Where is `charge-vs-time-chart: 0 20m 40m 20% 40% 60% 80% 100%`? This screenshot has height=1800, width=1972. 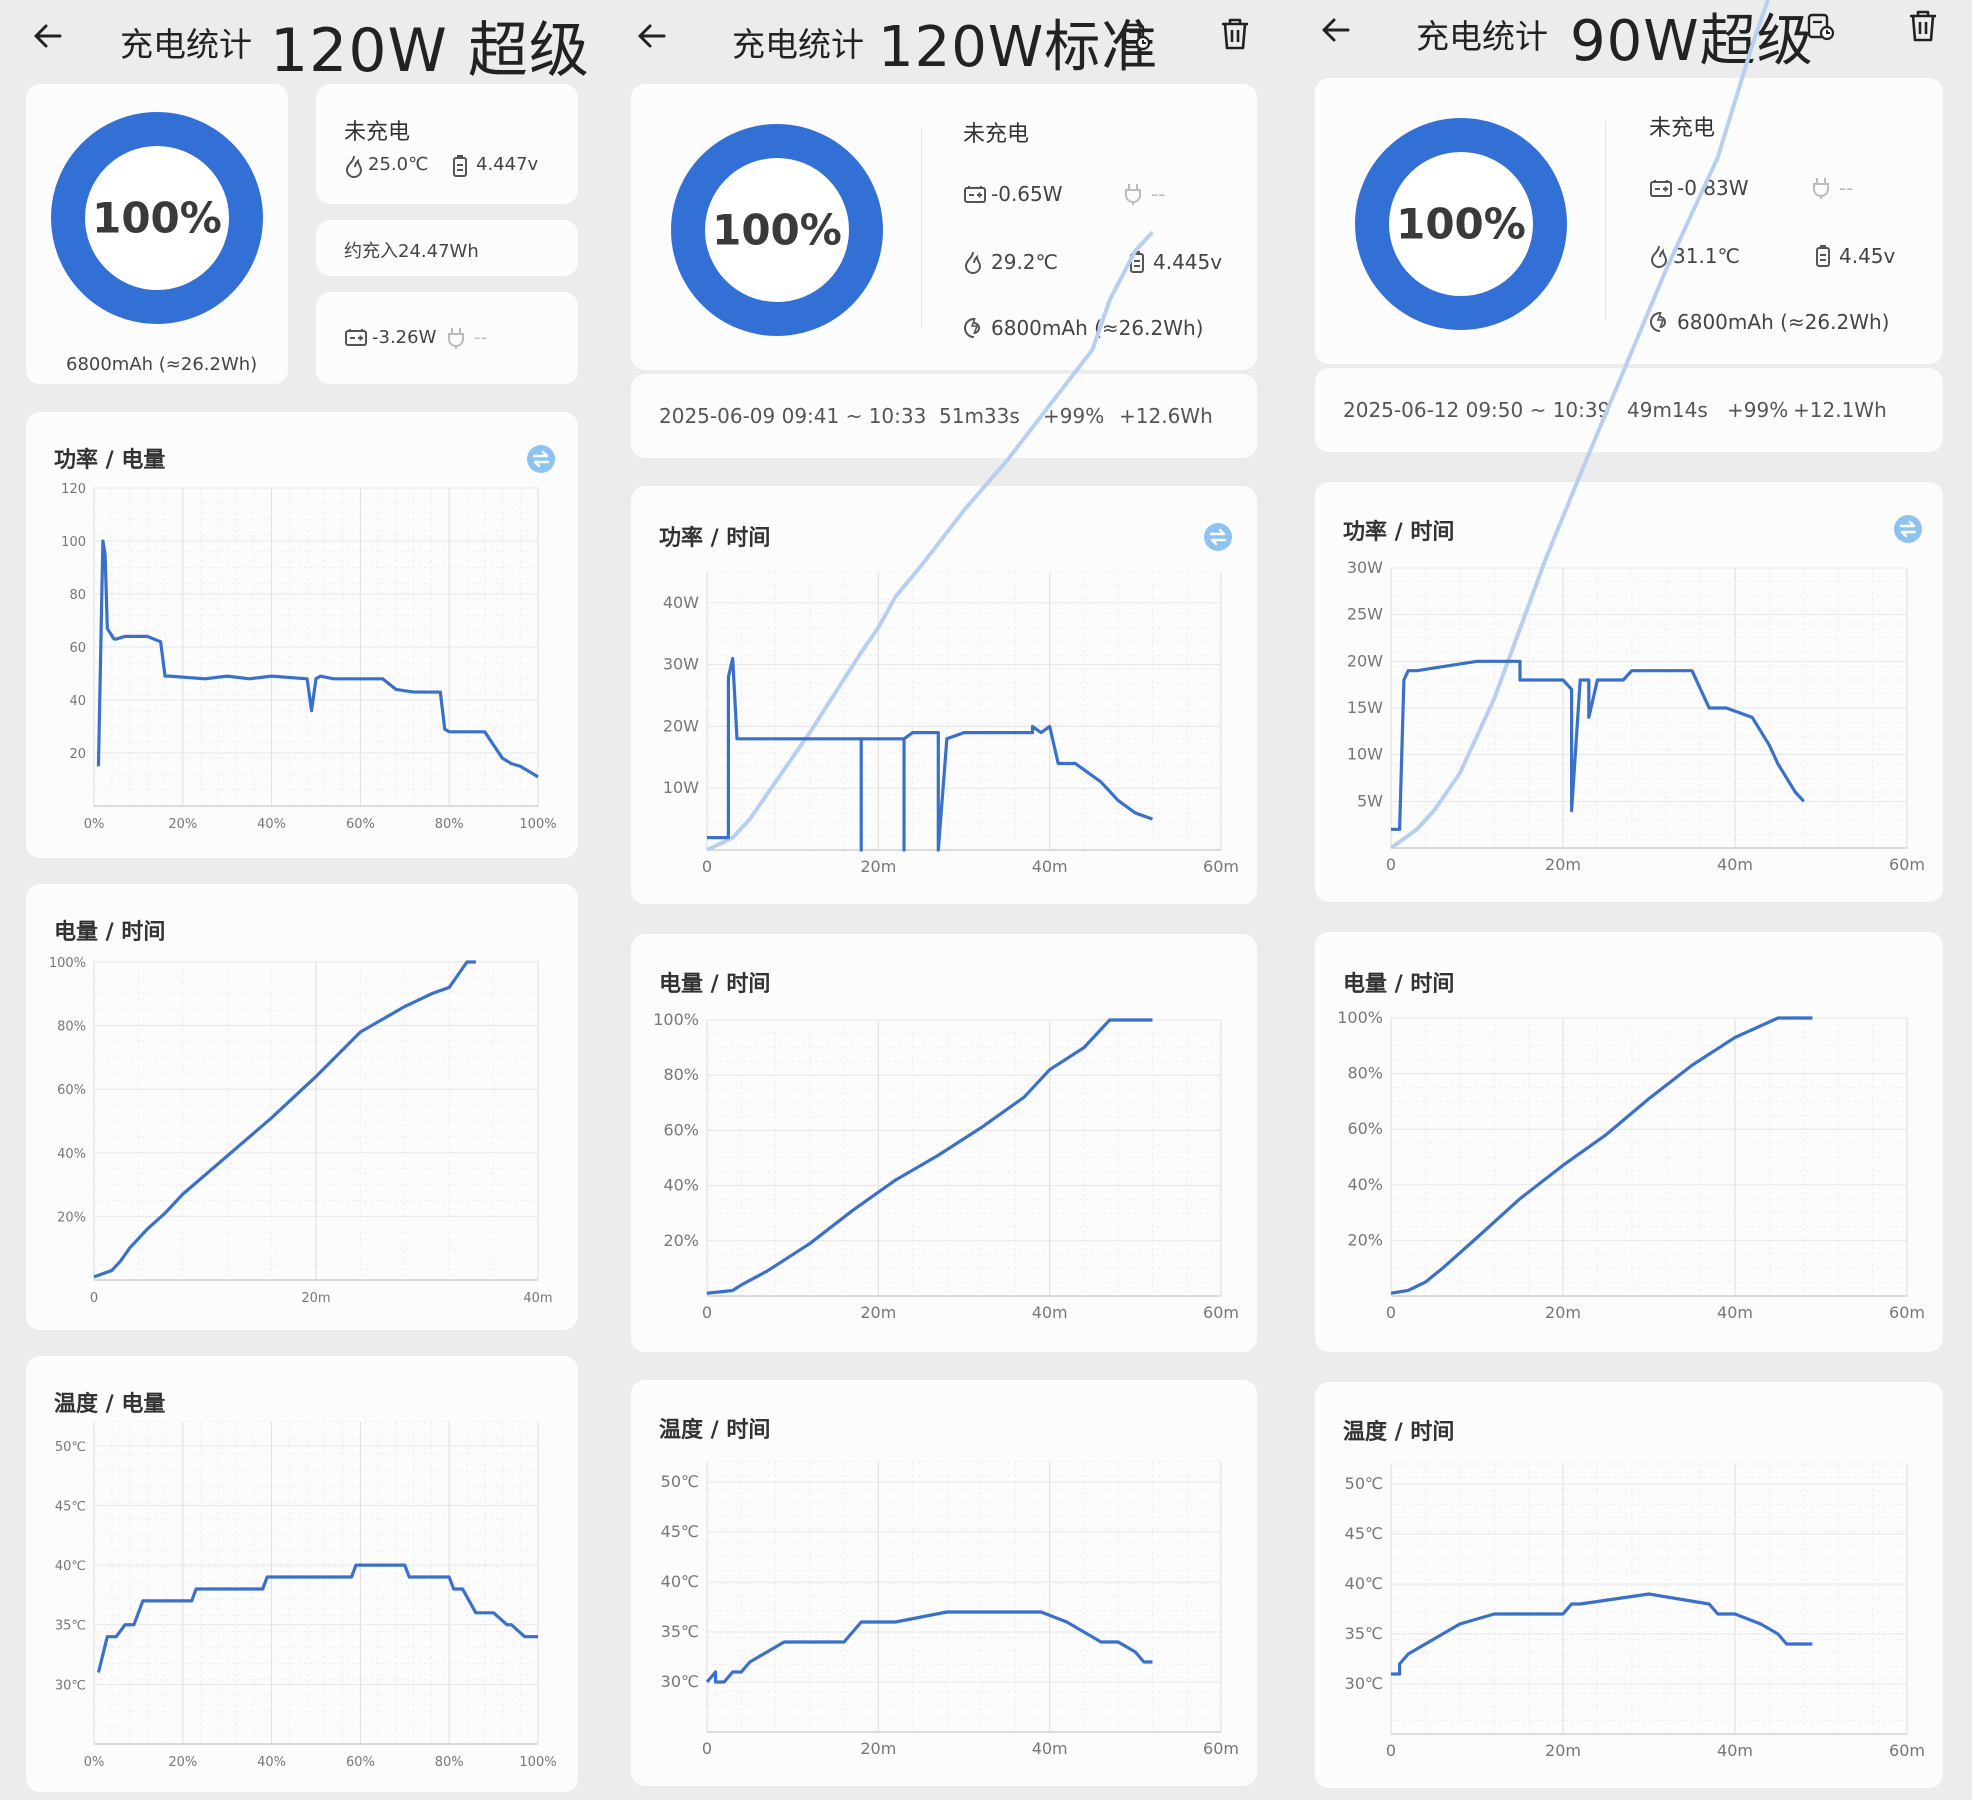 charge-vs-time-chart: 0 20m 40m 20% 40% 60% 80% 100% is located at coordinates (301, 1131).